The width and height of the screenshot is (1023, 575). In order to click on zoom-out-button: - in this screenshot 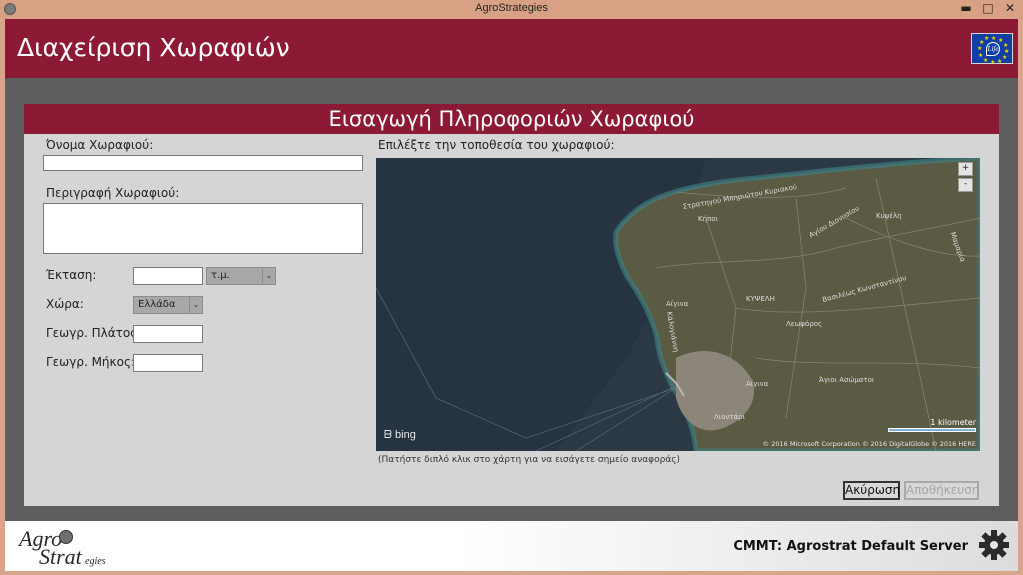, I will do `click(965, 185)`.